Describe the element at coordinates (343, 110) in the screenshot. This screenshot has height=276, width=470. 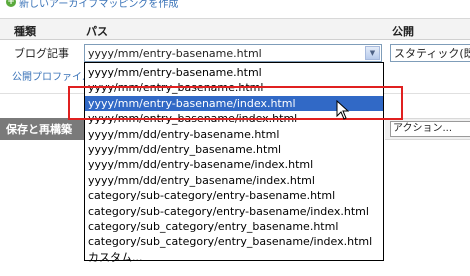
I see `mouse-cursor-icon` at that location.